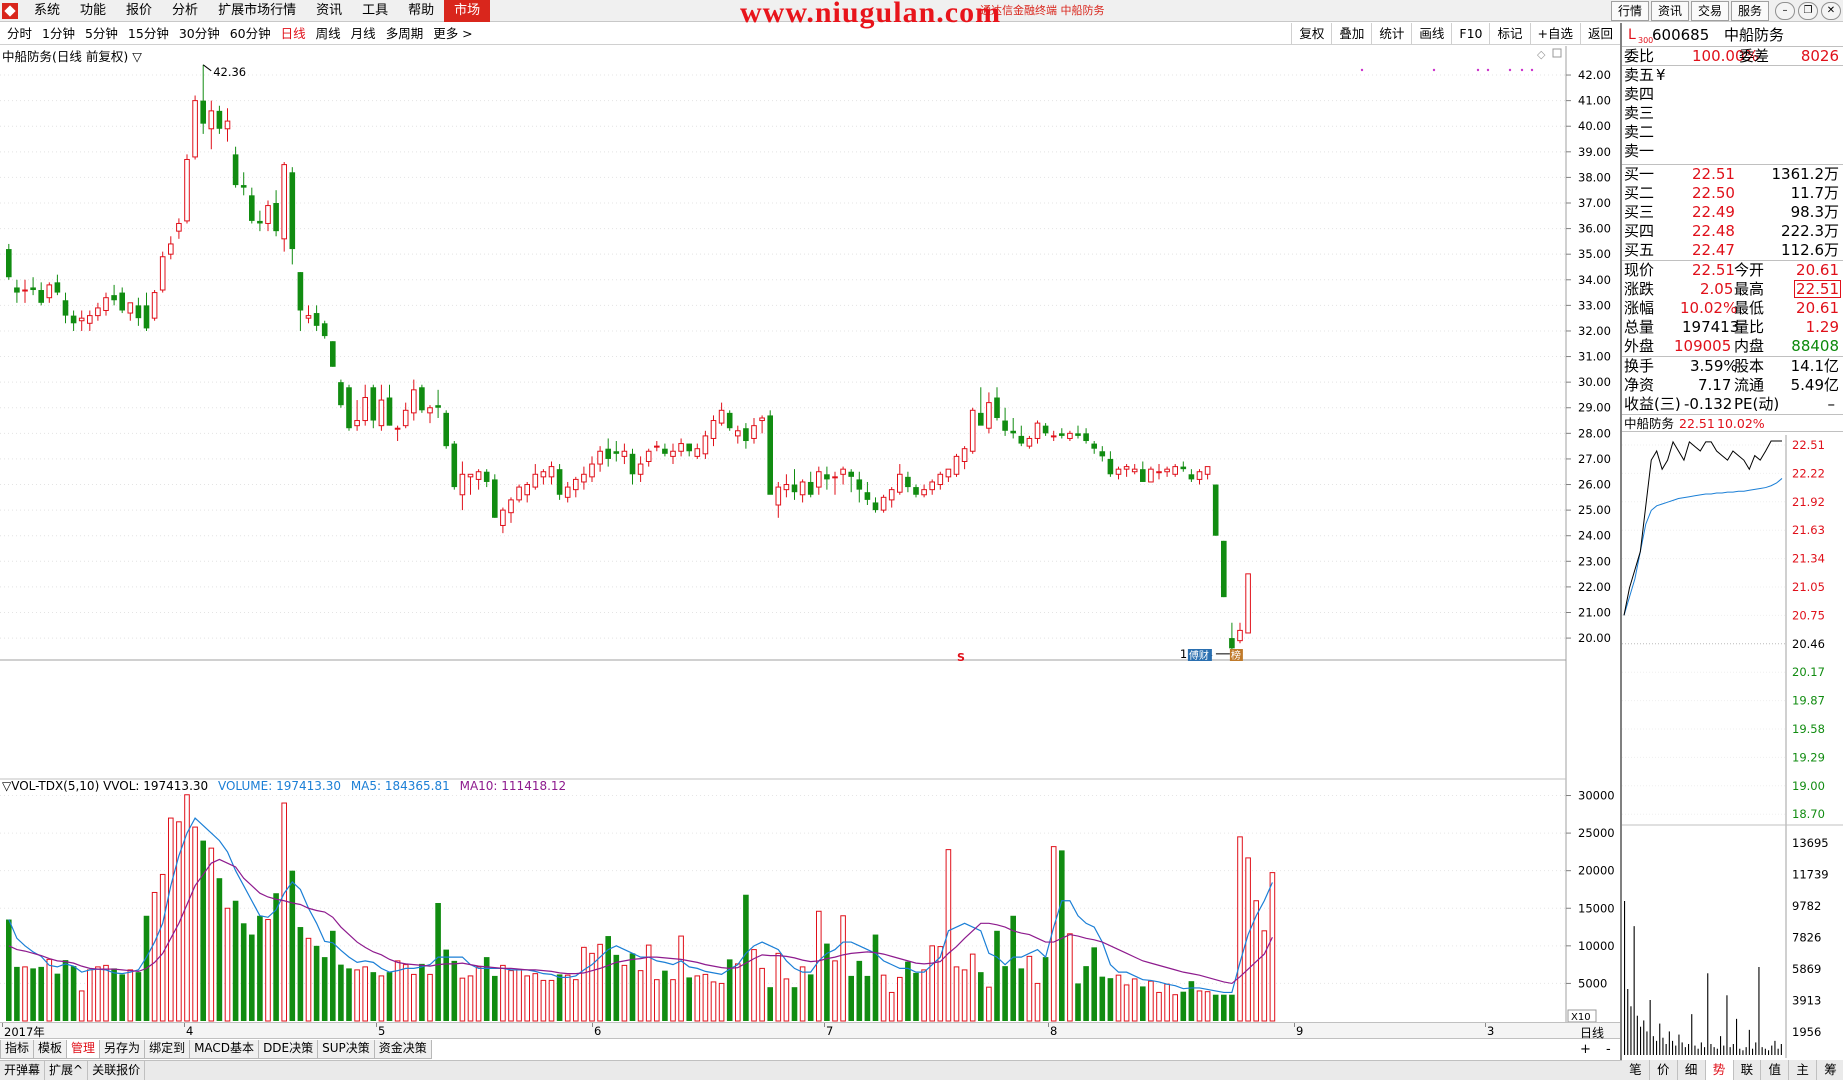 The height and width of the screenshot is (1080, 1843). What do you see at coordinates (1775, 1070) in the screenshot?
I see `right-tab-value: 值` at bounding box center [1775, 1070].